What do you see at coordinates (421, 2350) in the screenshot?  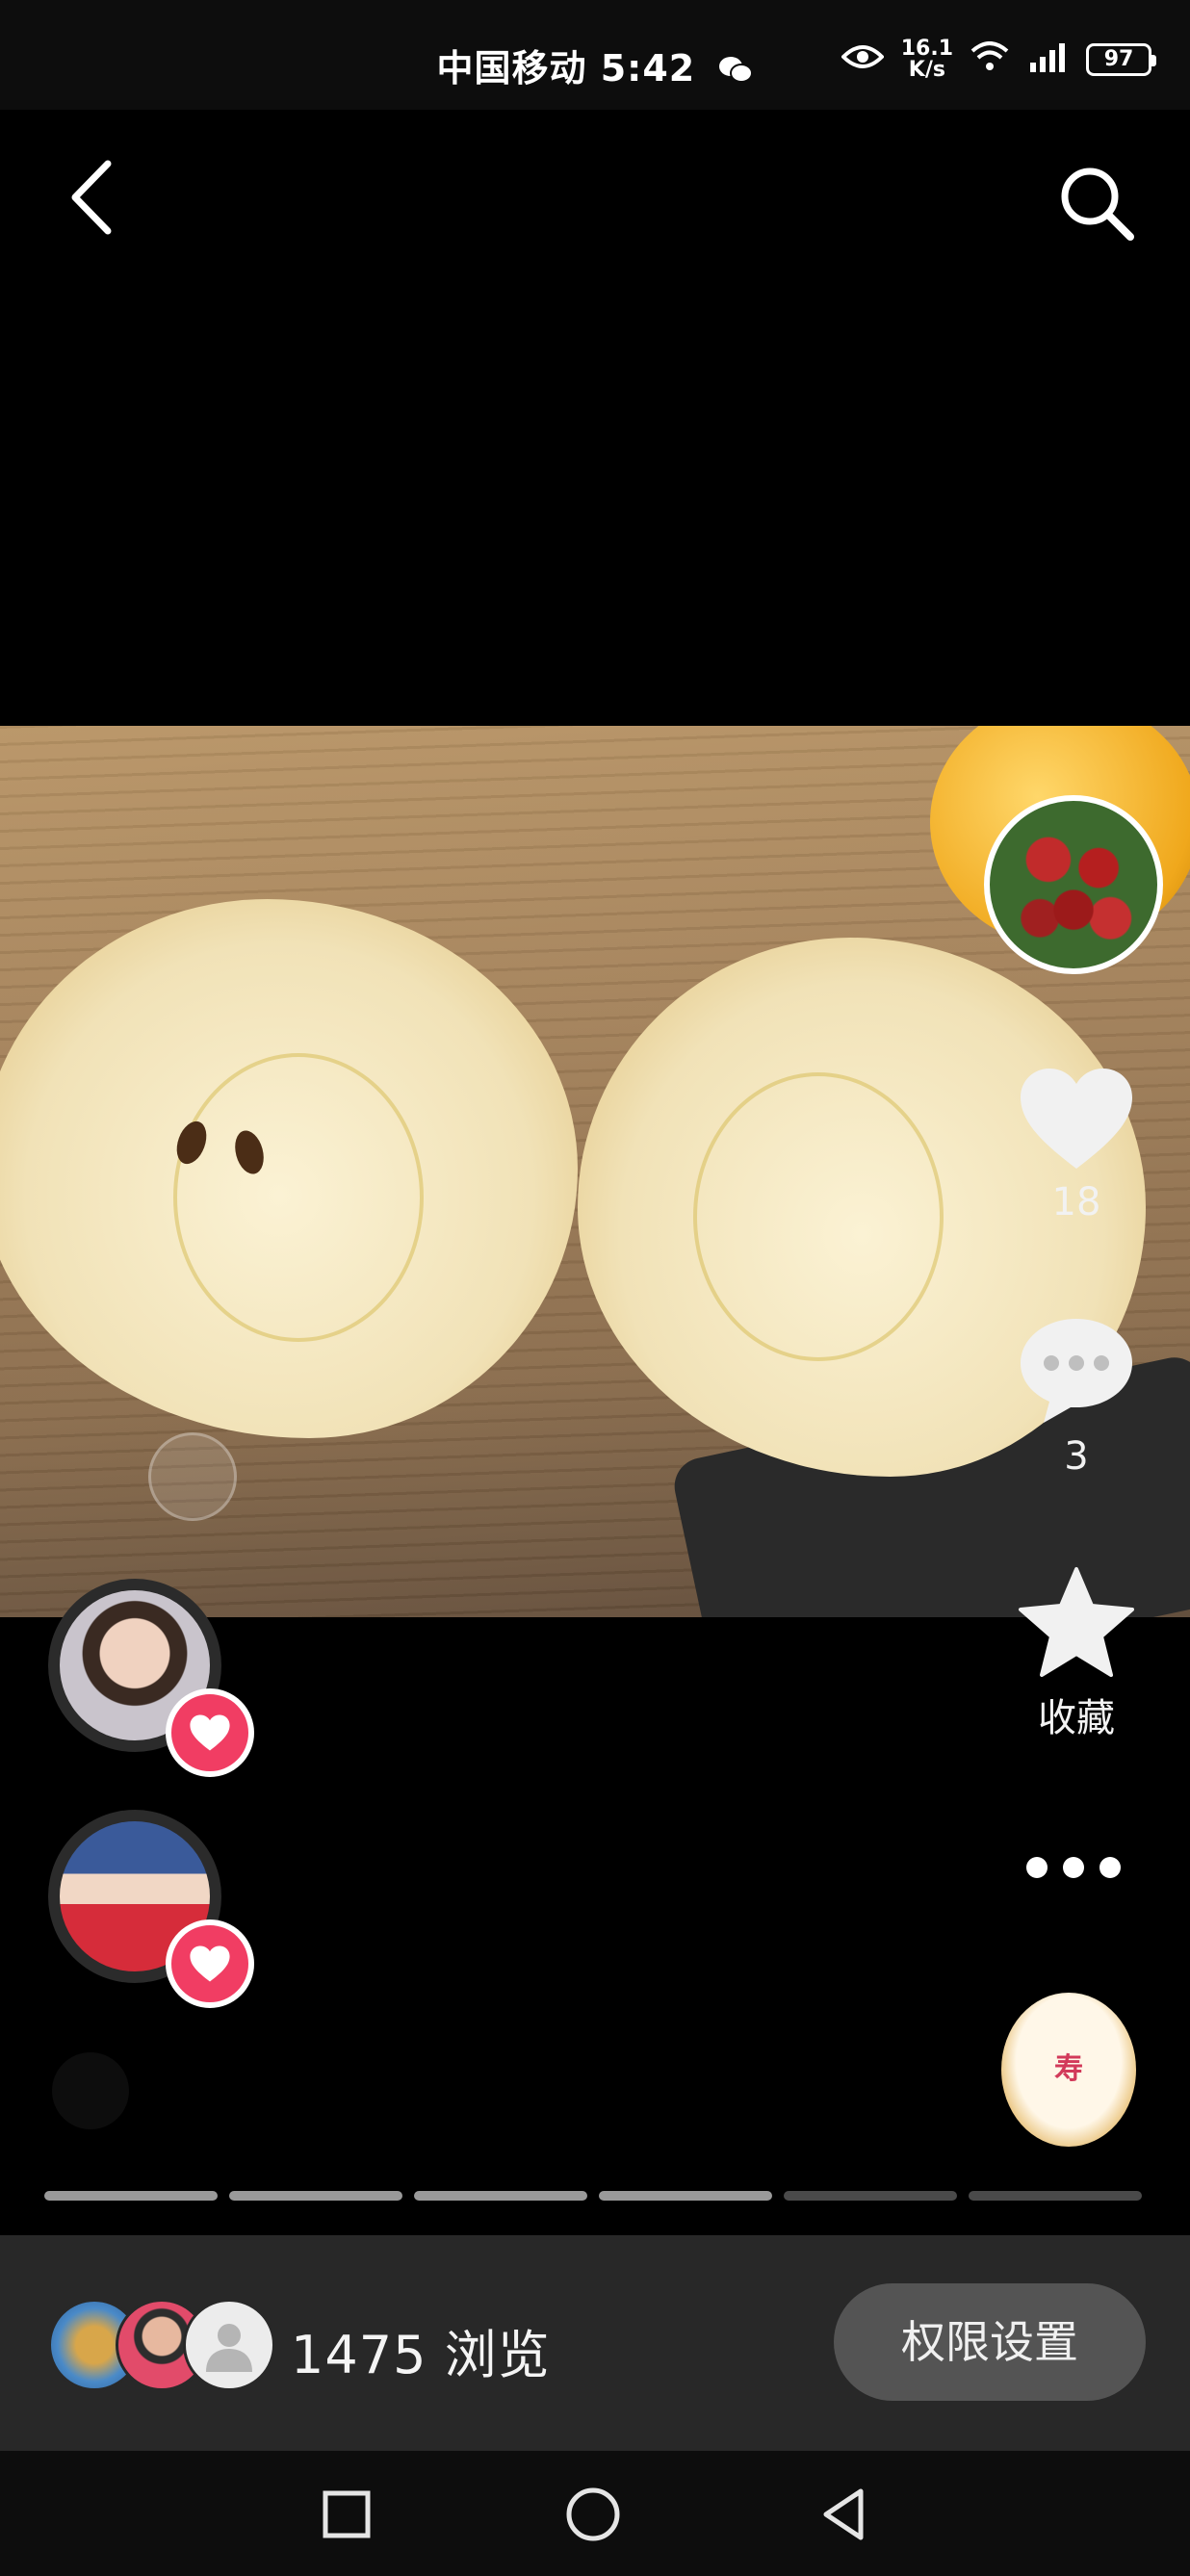 I see `view-count: 1475 浏览` at bounding box center [421, 2350].